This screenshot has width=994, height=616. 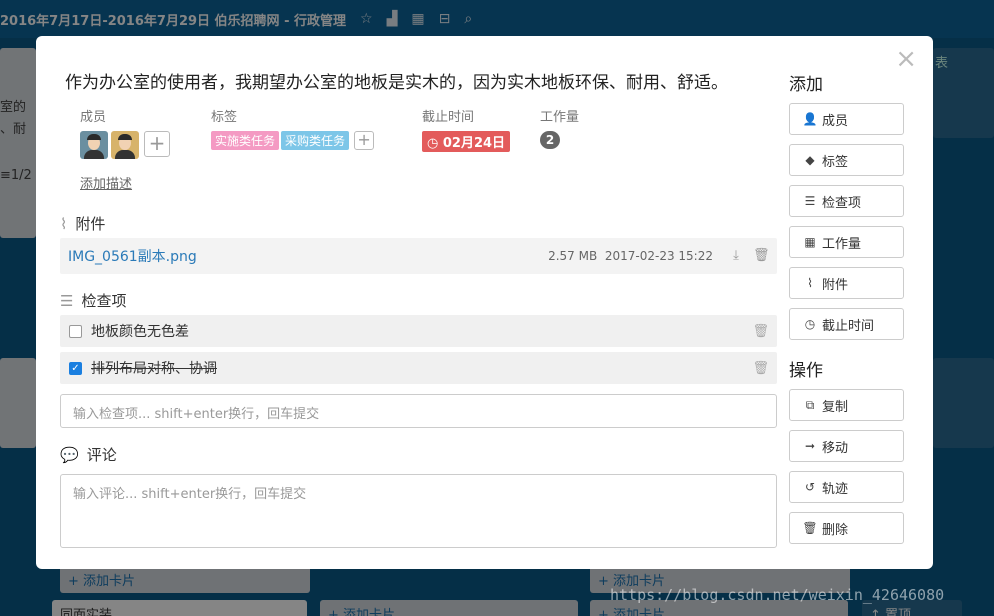 I want to click on due-label: 截止时间, so click(x=448, y=117).